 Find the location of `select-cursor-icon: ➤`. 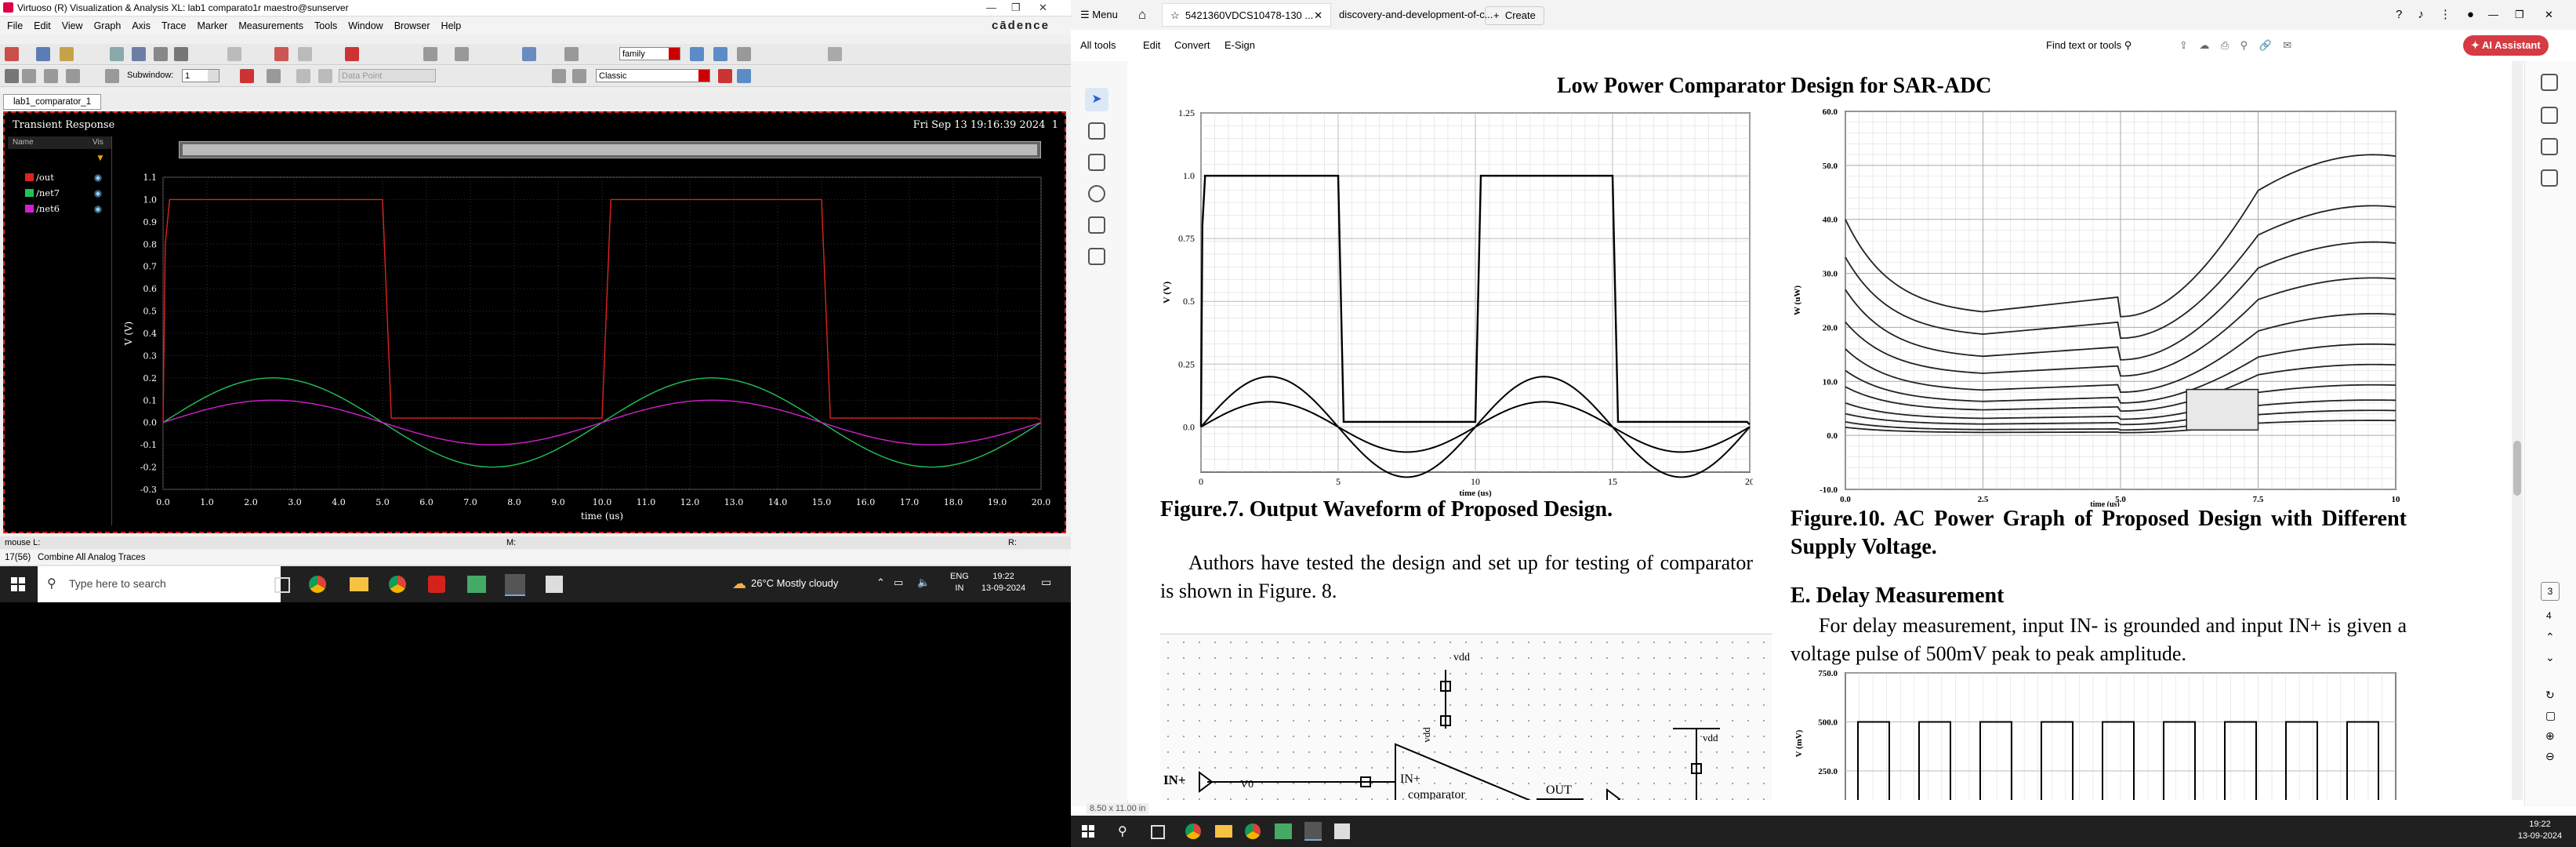

select-cursor-icon: ➤ is located at coordinates (1096, 99).